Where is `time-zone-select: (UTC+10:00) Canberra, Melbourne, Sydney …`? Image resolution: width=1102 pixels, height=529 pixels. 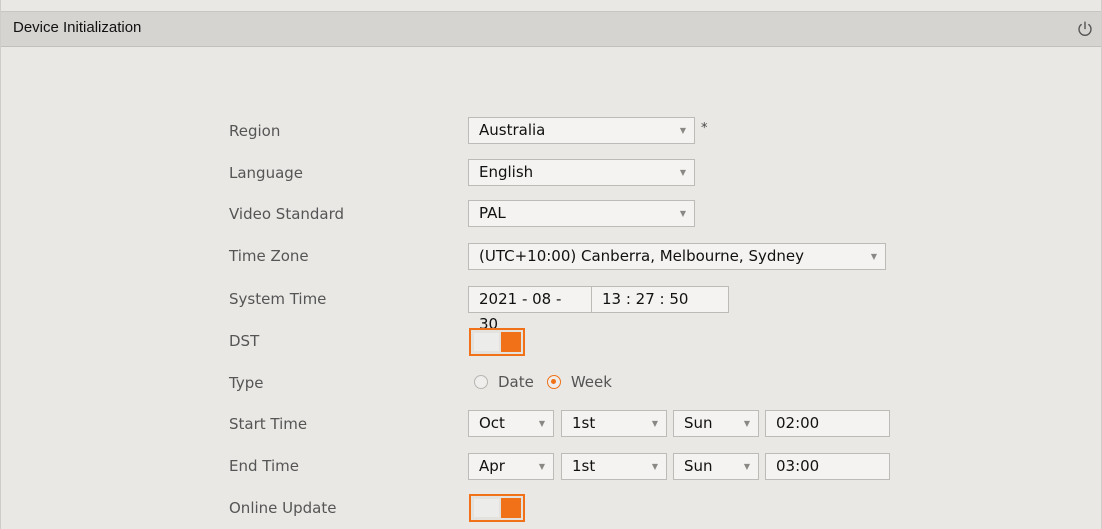
time-zone-select: (UTC+10:00) Canberra, Melbourne, Sydney … is located at coordinates (677, 256).